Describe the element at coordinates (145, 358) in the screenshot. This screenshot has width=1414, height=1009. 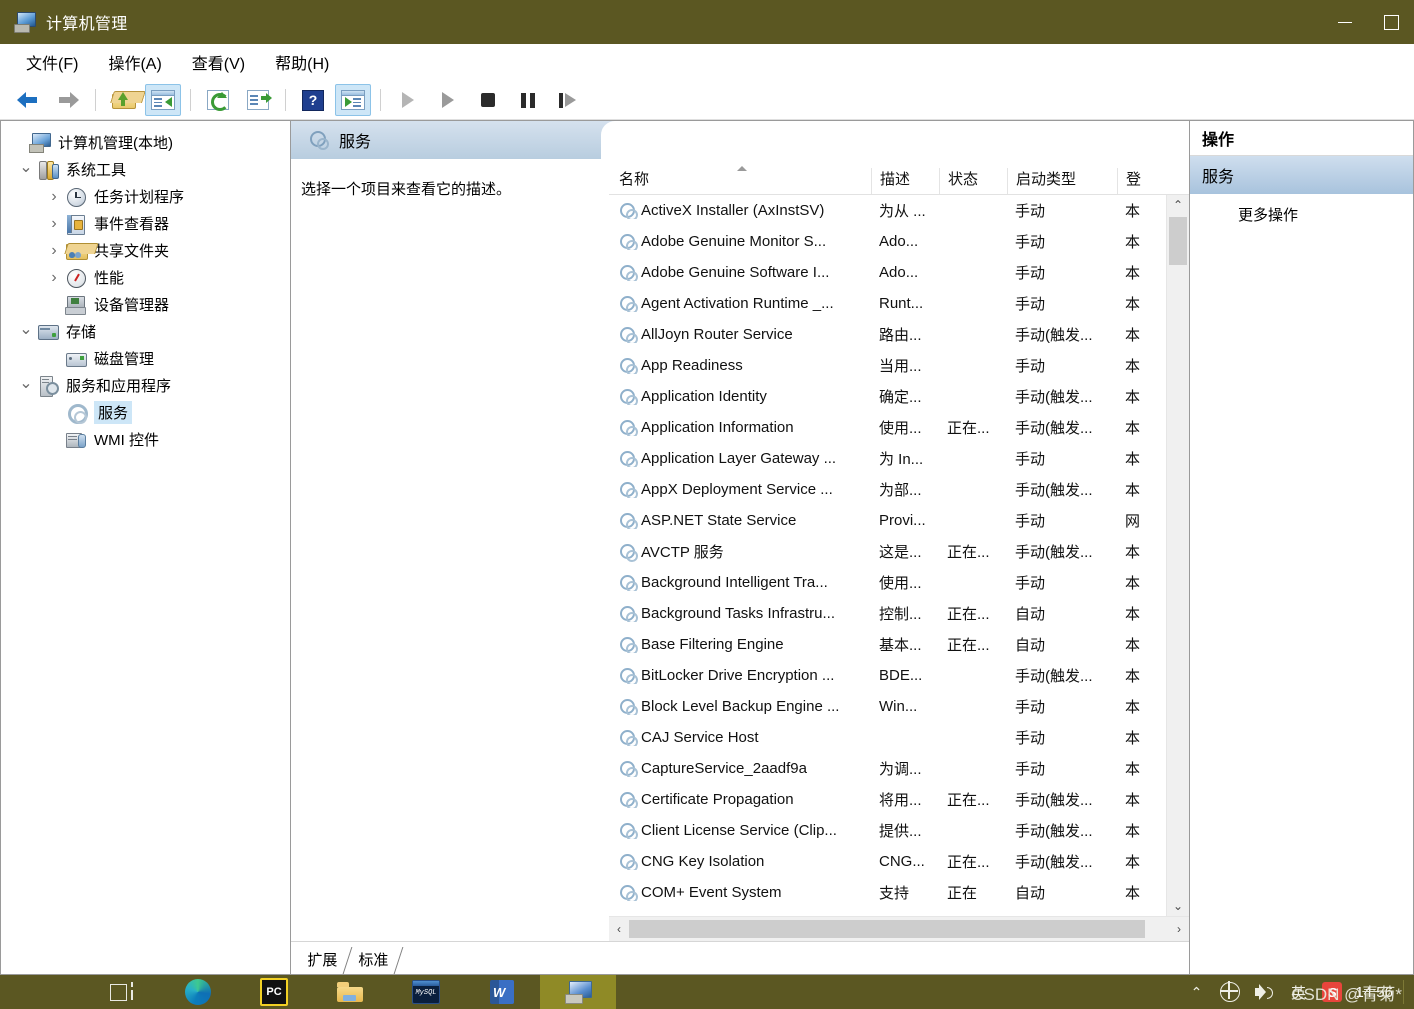
I see `tree-item-disk-management: 磁盘管理` at that location.